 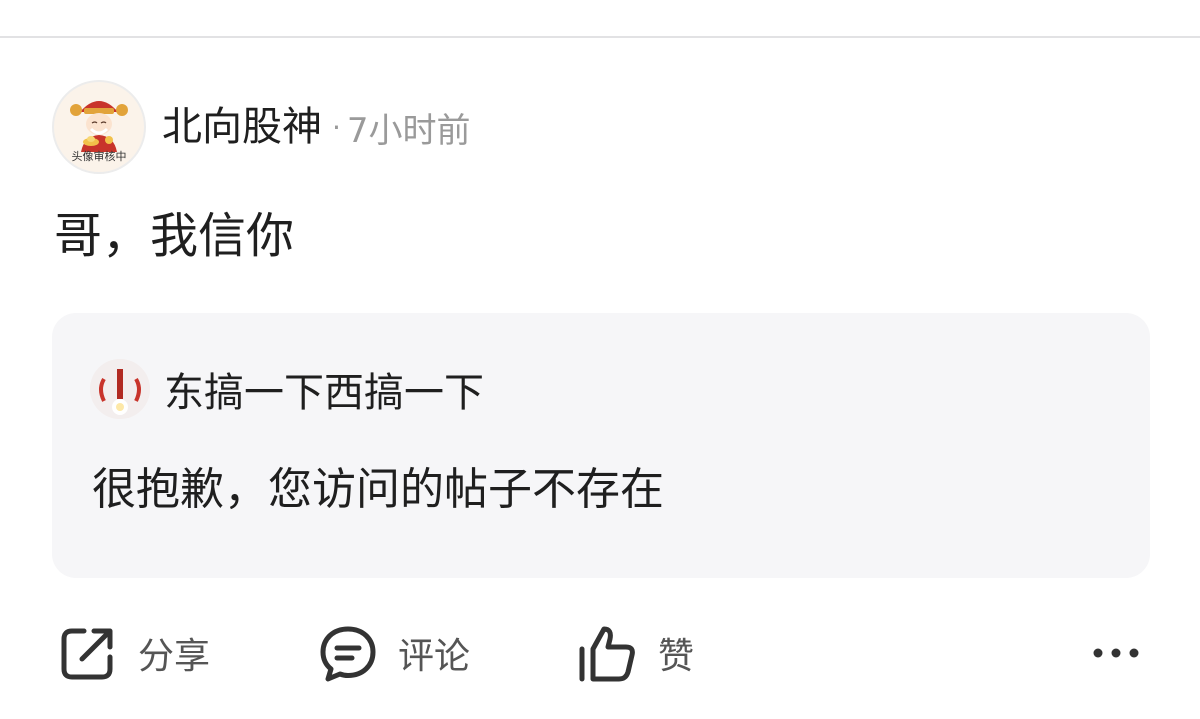 I want to click on share-label: 分享, so click(x=174, y=656).